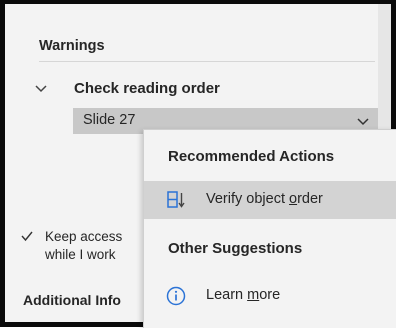 The width and height of the screenshot is (396, 328). Describe the element at coordinates (27, 236) in the screenshot. I see `checkmark-icon` at that location.